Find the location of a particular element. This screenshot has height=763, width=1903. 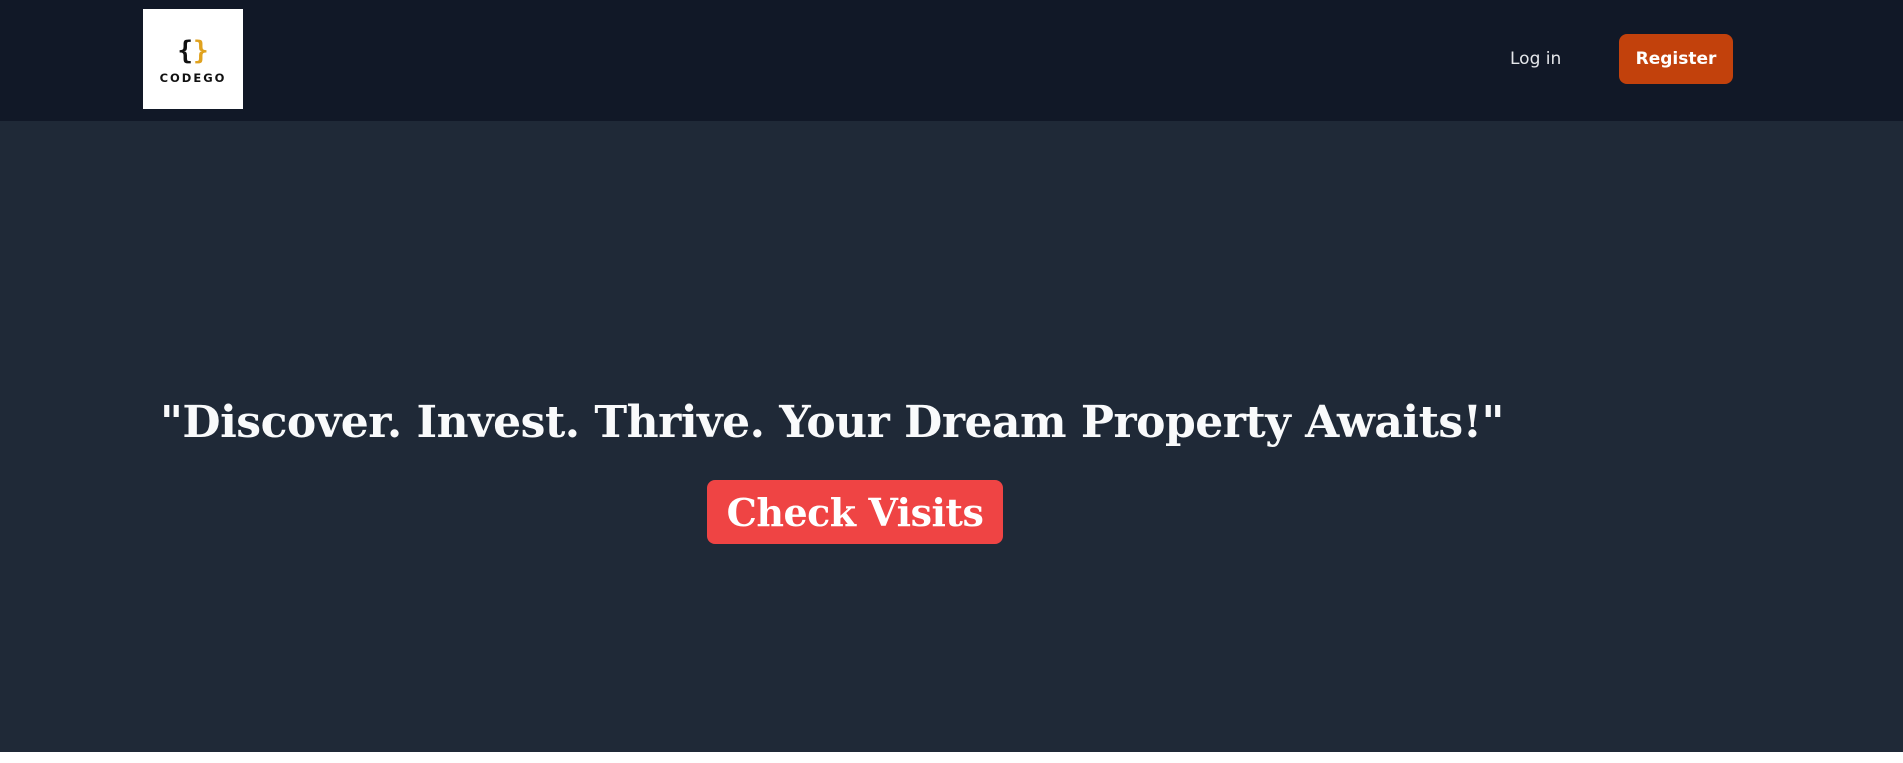

codego-logo: {} CODEGO is located at coordinates (193, 59).